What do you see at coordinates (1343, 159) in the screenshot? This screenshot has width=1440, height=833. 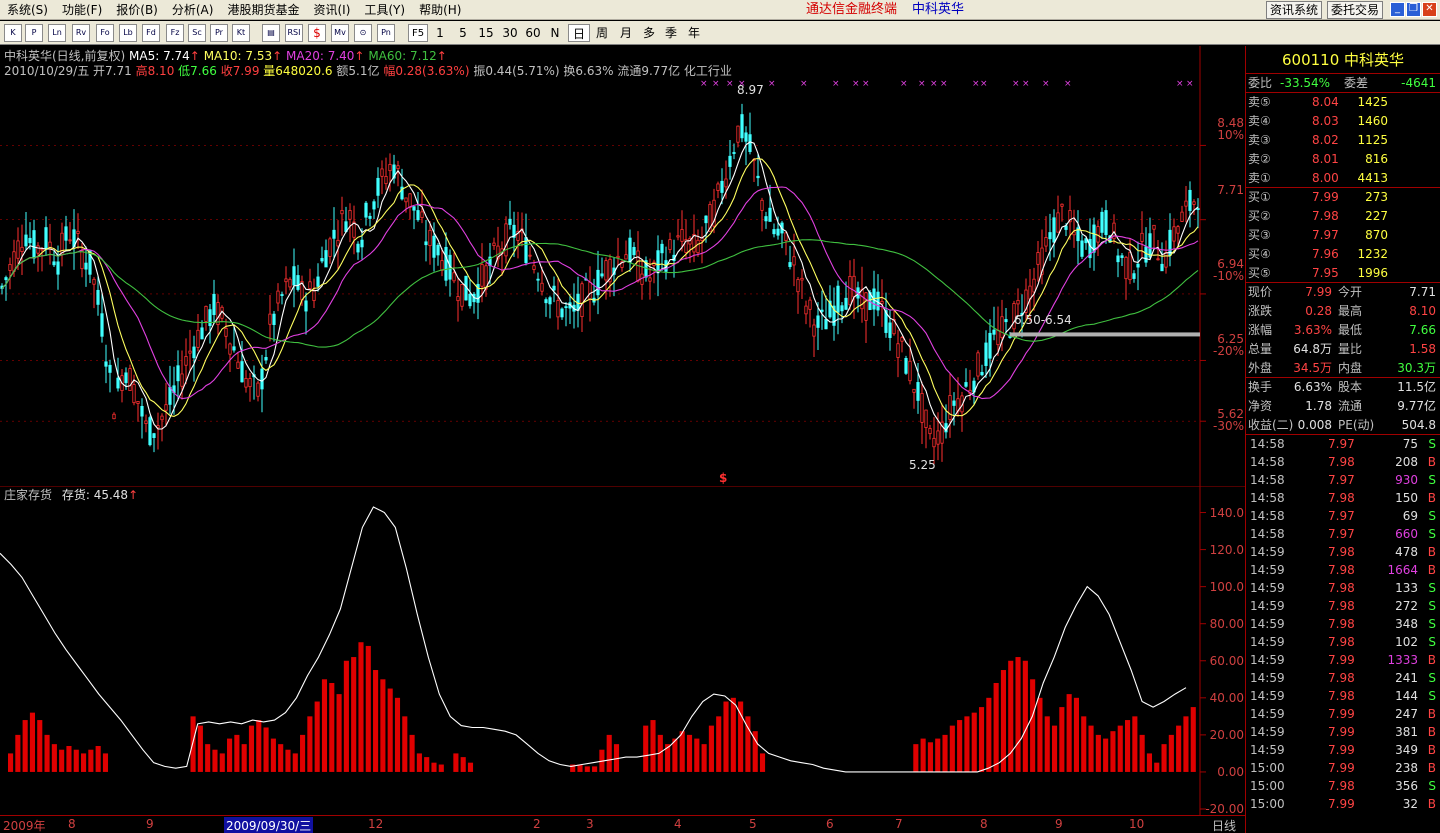 I see `ask-row: 卖② 8.01 816` at bounding box center [1343, 159].